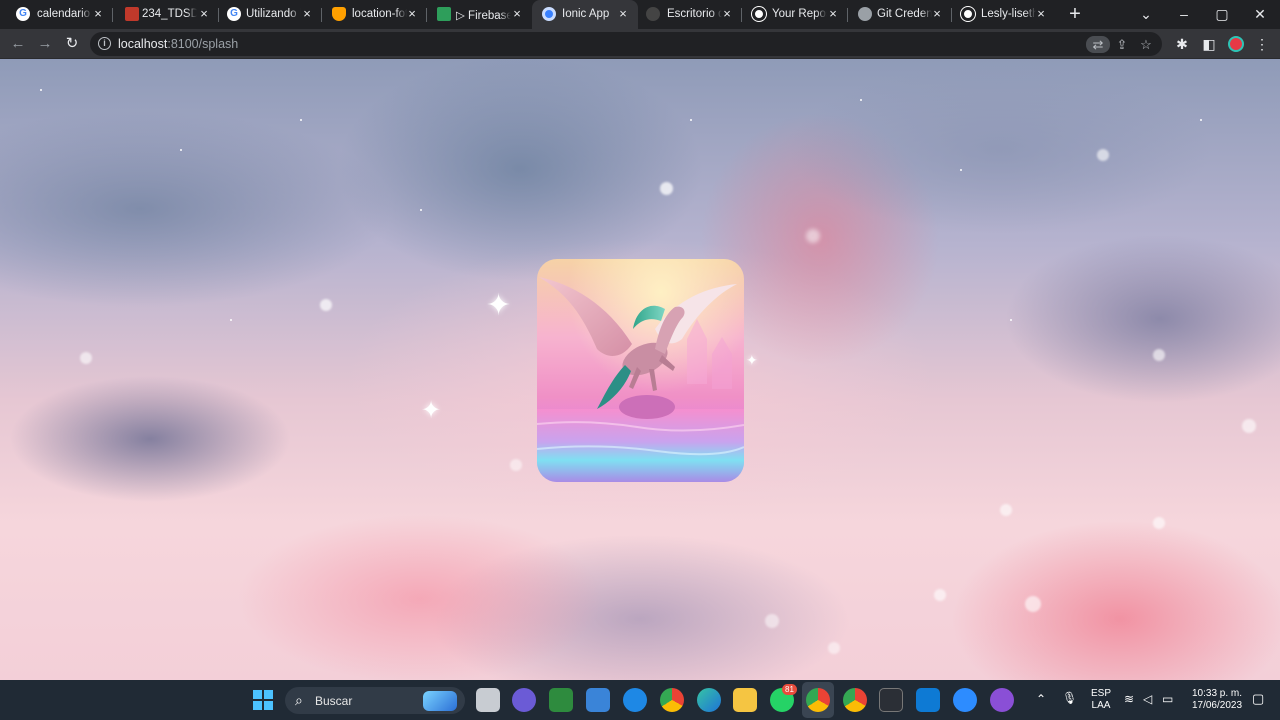 The width and height of the screenshot is (1280, 720). What do you see at coordinates (132, 14) in the screenshot?
I see `doc-icon` at bounding box center [132, 14].